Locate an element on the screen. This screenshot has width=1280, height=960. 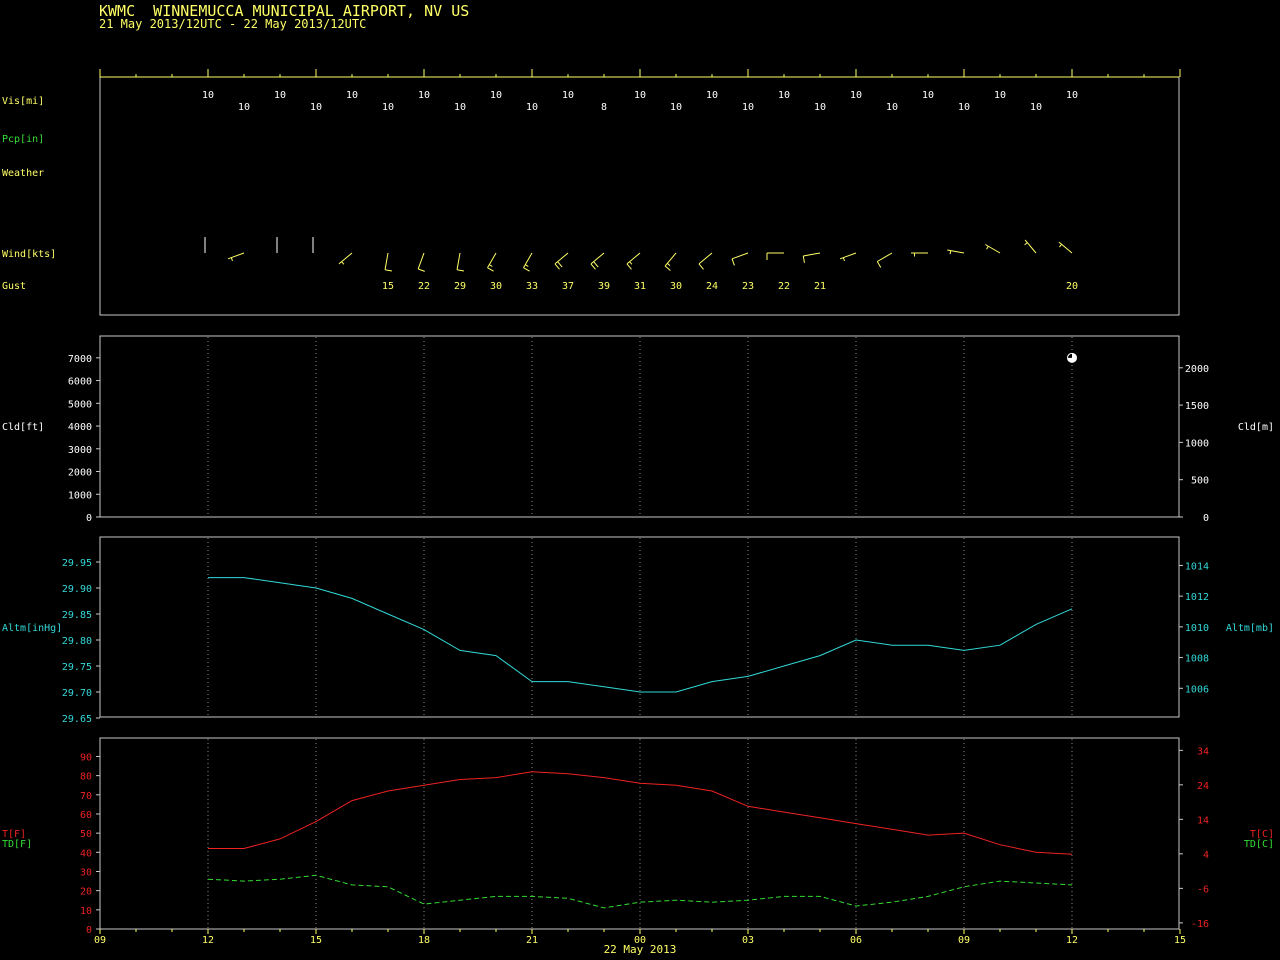
temperature-f-tick-label: 70 is located at coordinates (86, 796).